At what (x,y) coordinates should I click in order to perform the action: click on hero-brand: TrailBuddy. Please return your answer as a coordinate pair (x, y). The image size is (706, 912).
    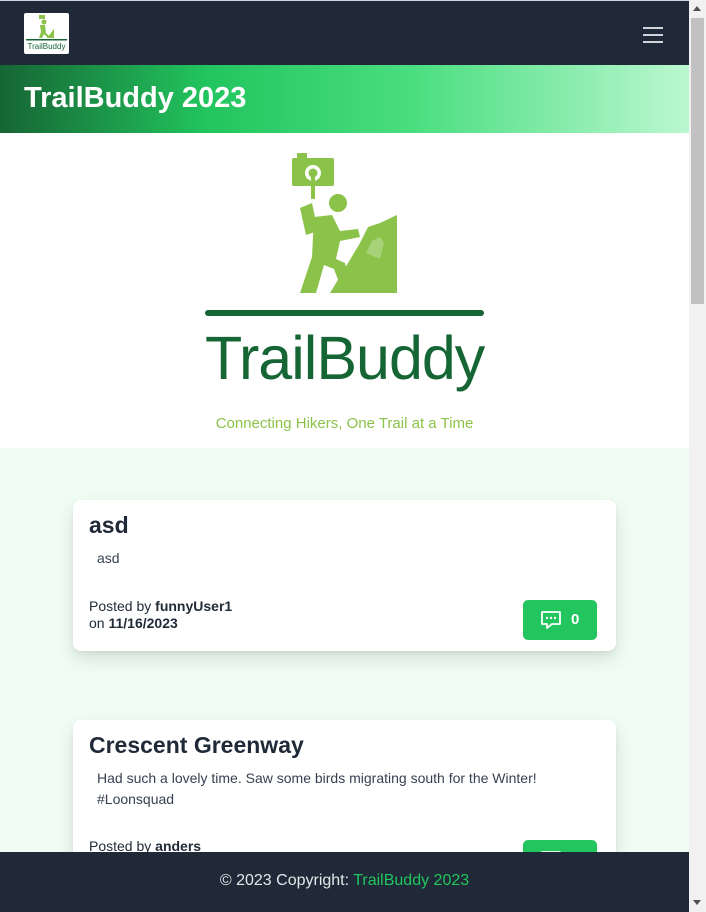
    Looking at the image, I should click on (345, 358).